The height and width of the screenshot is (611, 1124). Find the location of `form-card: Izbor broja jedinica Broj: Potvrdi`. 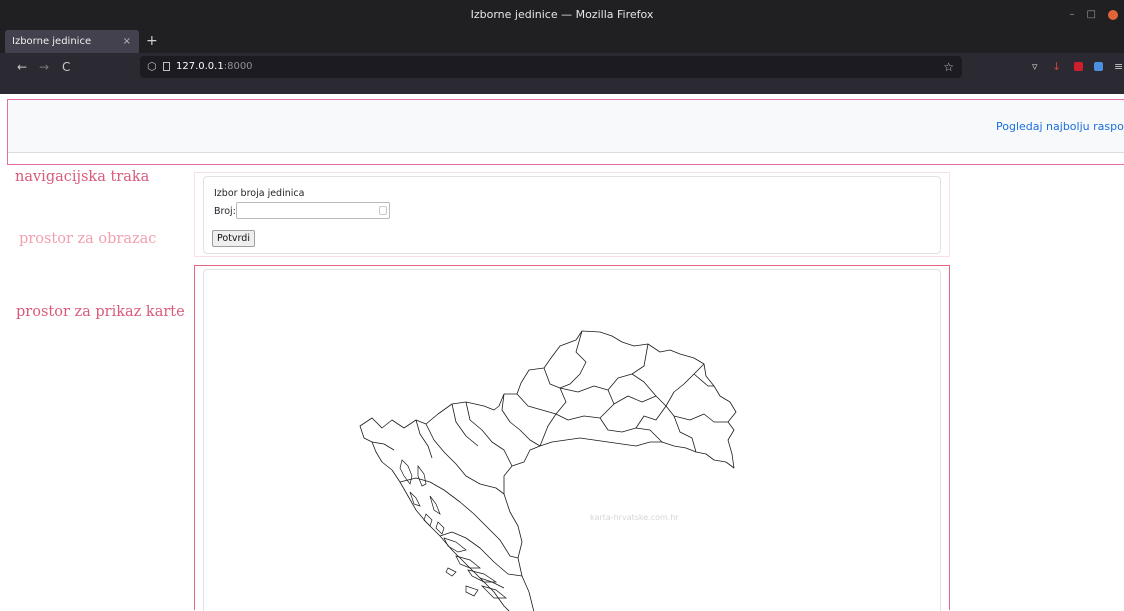

form-card: Izbor broja jedinica Broj: Potvrdi is located at coordinates (572, 215).